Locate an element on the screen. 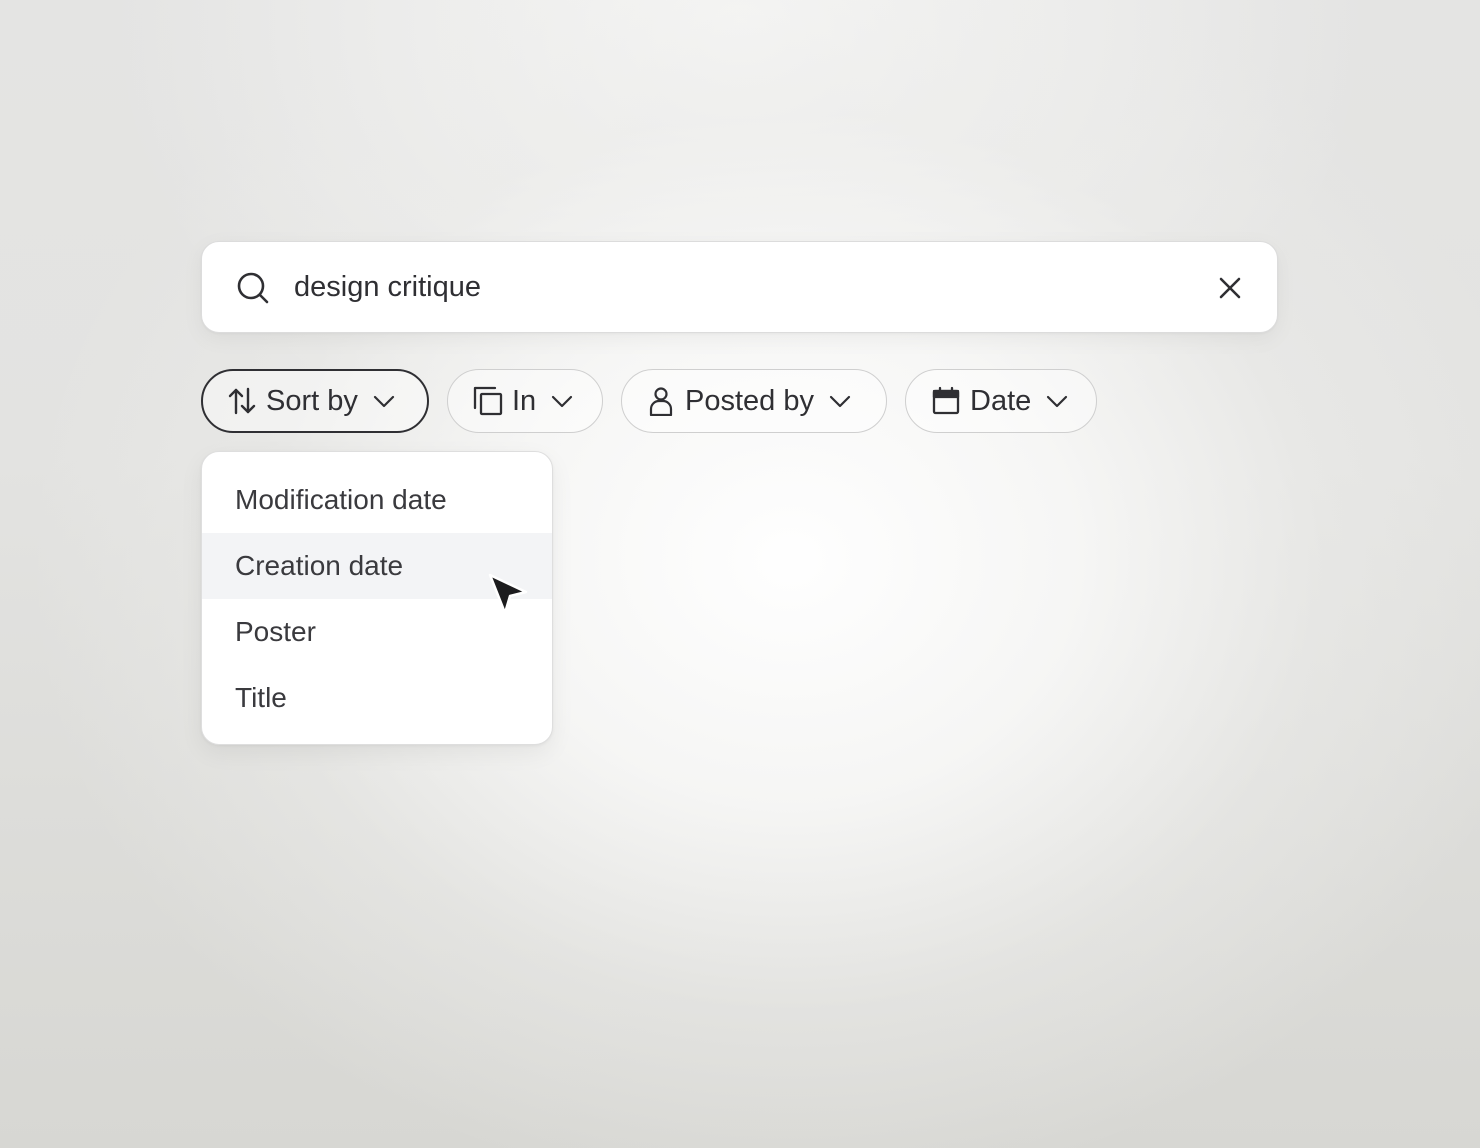 This screenshot has width=1480, height=1148. posted-by-label: Posted by is located at coordinates (749, 400).